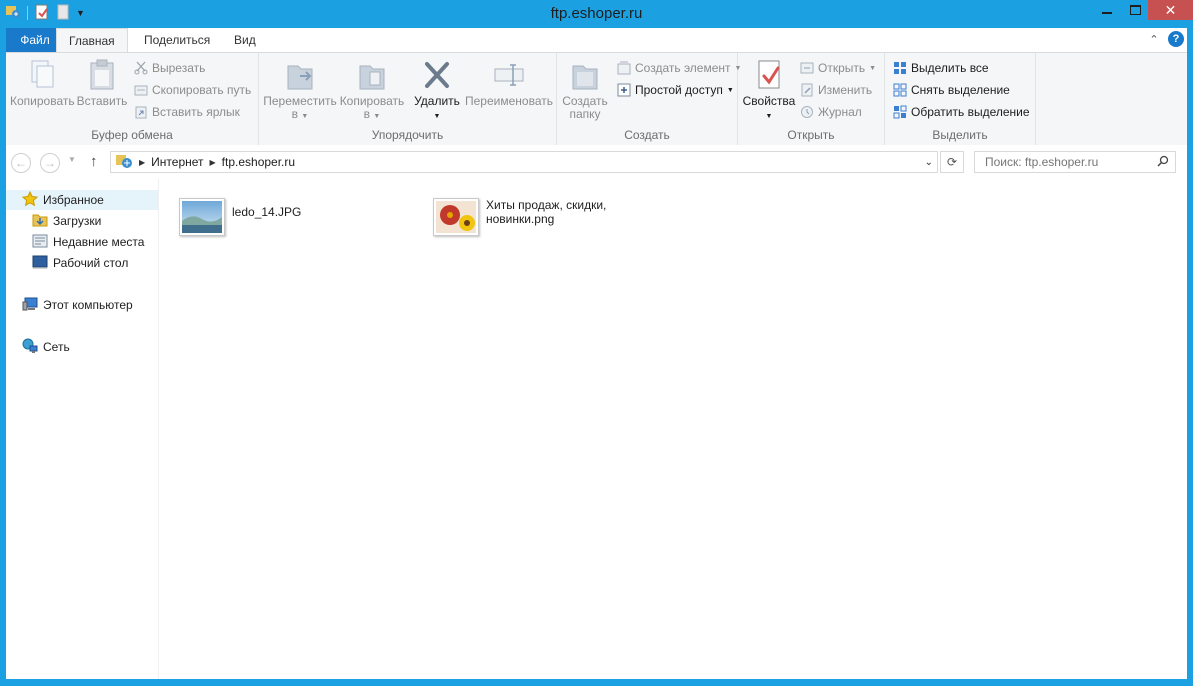 This screenshot has width=1193, height=686. Describe the element at coordinates (769, 101) in the screenshot. I see `properties-label: Свойства` at that location.